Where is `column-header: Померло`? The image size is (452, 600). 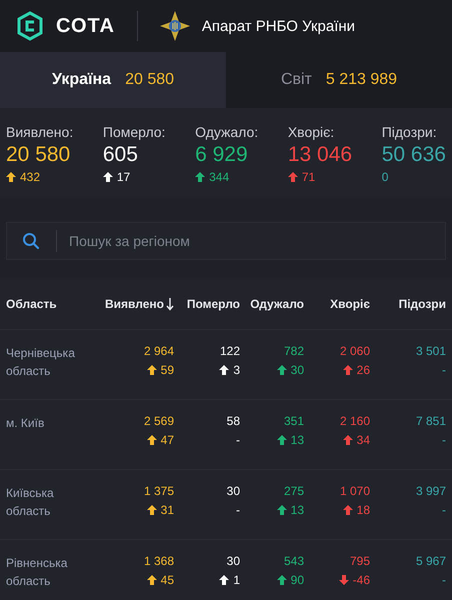
column-header: Померло is located at coordinates (207, 303).